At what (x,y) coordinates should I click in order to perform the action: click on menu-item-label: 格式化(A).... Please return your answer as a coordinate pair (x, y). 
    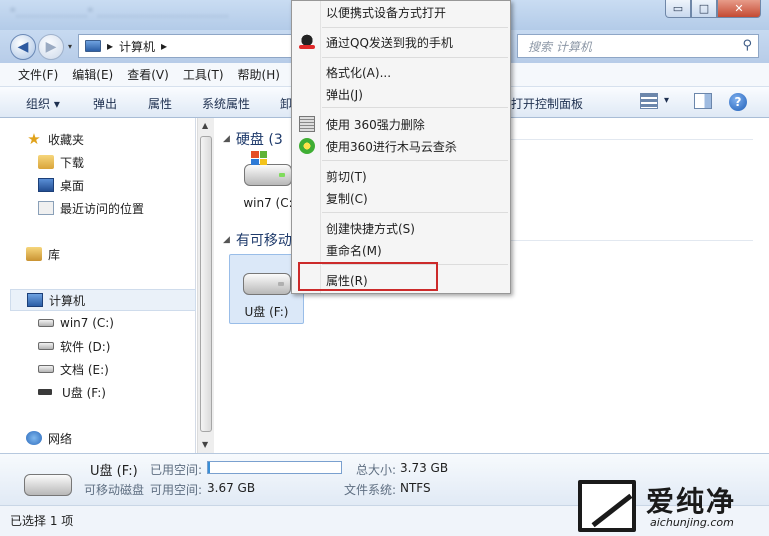
    Looking at the image, I should click on (359, 72).